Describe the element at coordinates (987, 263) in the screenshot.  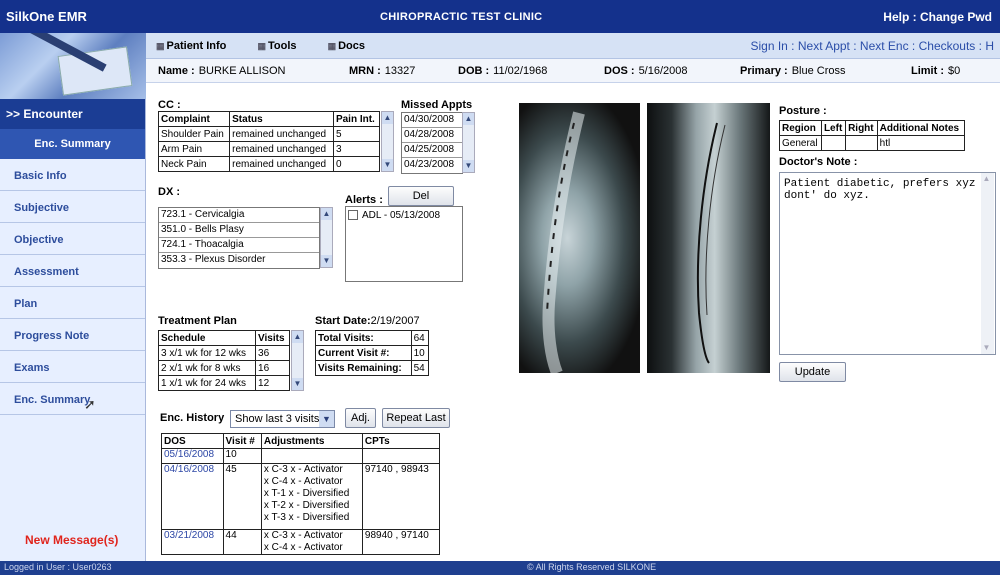
I see `note-scrollbar: ▲ ▼` at that location.